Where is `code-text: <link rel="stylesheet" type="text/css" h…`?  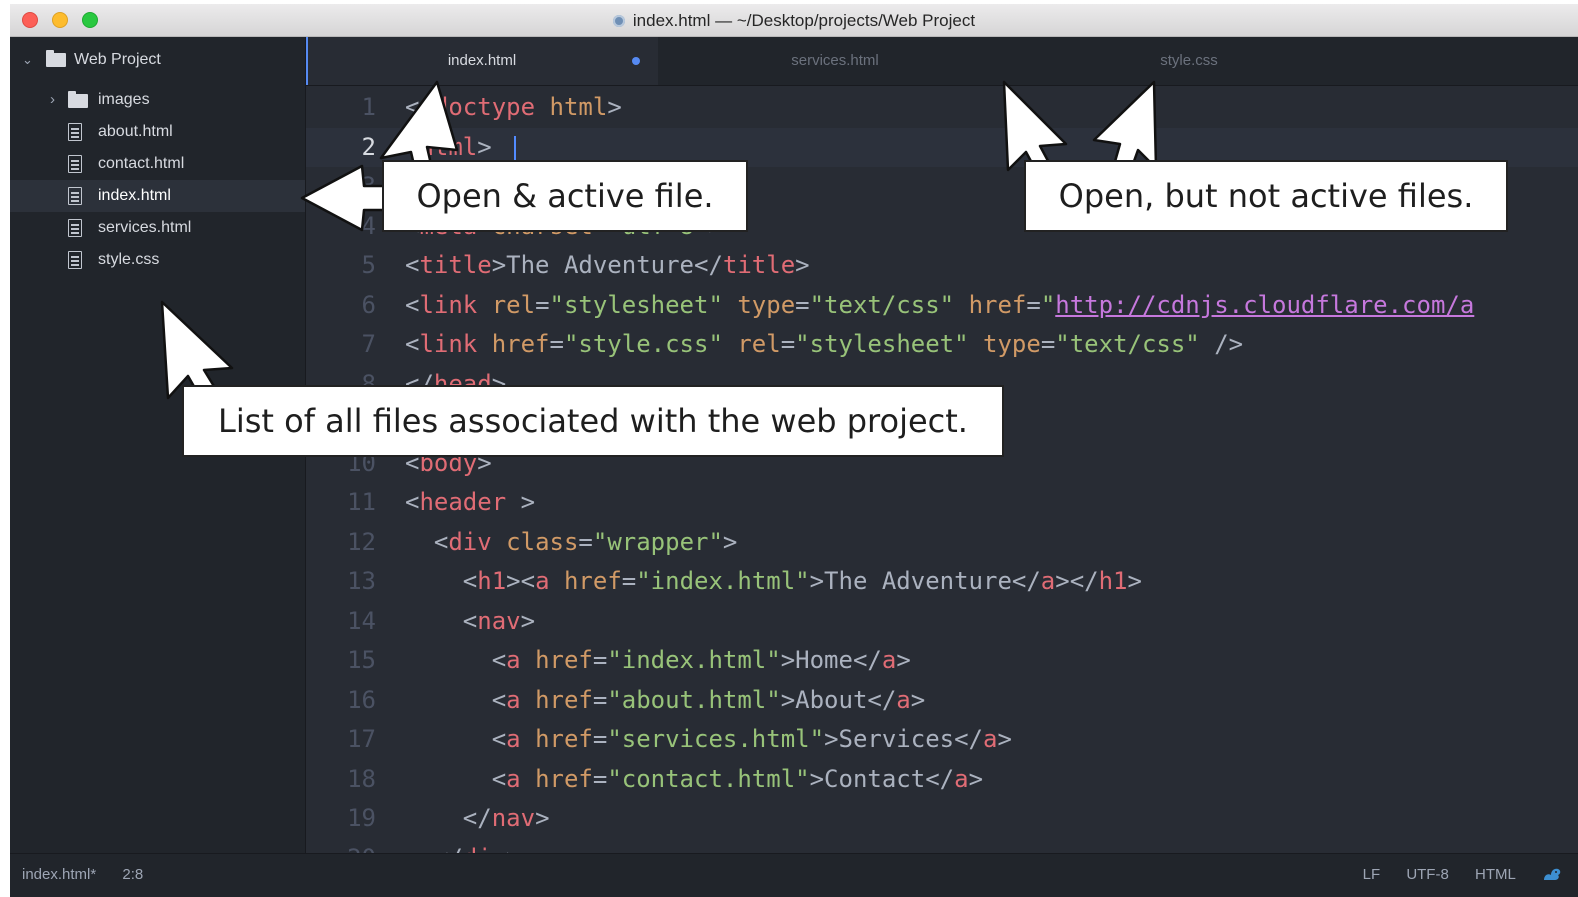 code-text: <link rel="stylesheet" type="text/css" h… is located at coordinates (940, 304).